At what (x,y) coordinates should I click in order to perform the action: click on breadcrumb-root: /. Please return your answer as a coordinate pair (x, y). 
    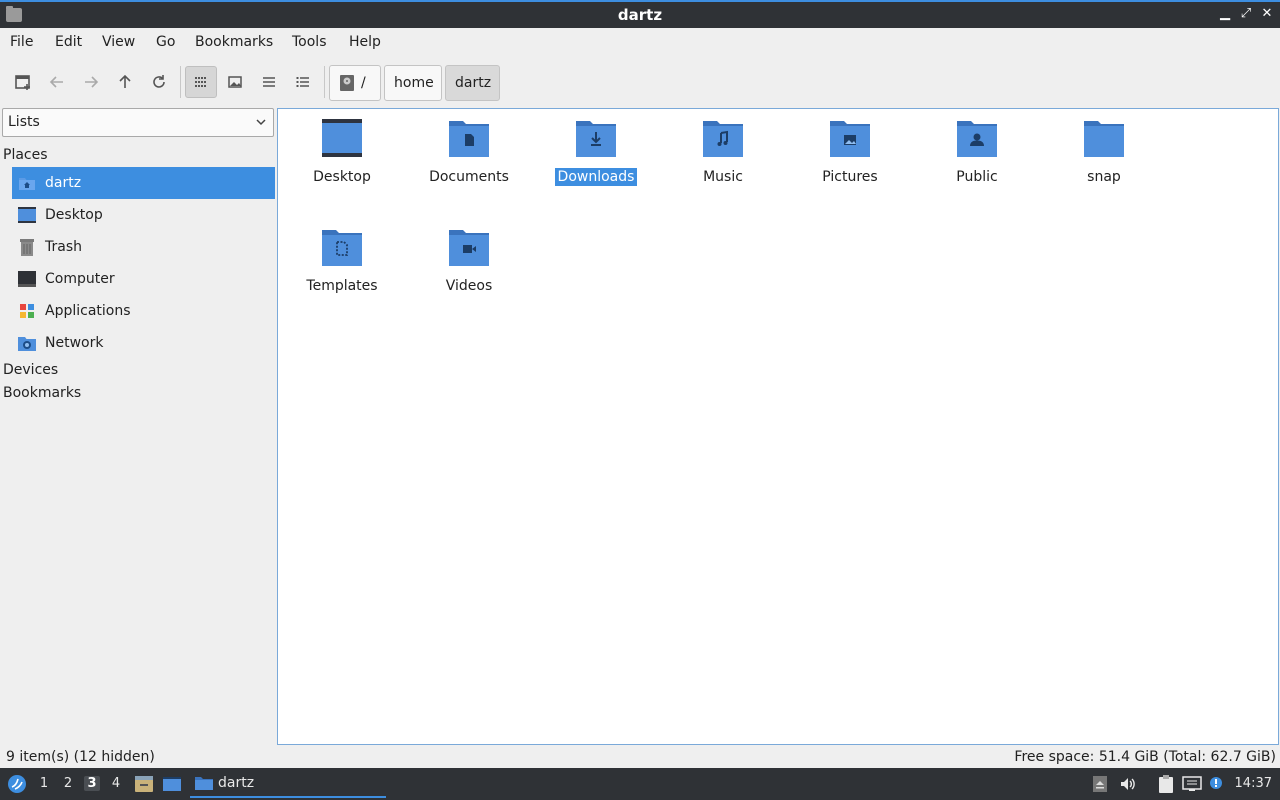
    Looking at the image, I should click on (355, 83).